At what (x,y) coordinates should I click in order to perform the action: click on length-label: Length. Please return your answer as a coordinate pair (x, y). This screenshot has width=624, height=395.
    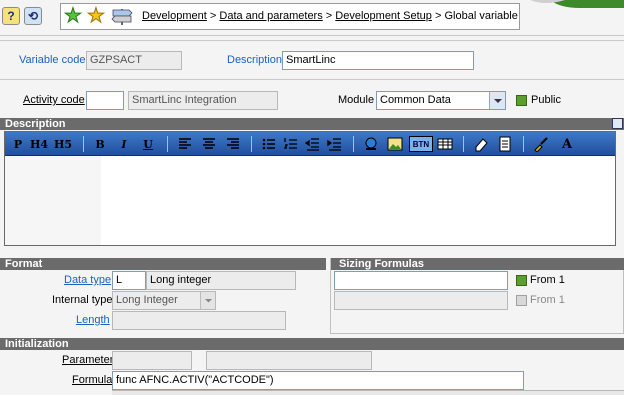
    Looking at the image, I should click on (93, 320).